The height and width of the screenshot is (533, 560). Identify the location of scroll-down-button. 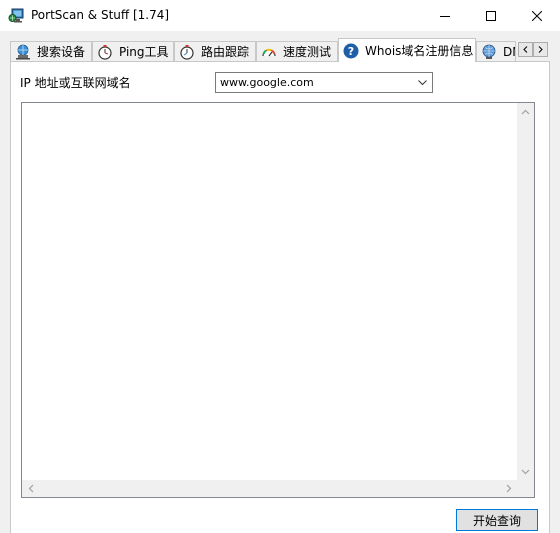
(525, 471).